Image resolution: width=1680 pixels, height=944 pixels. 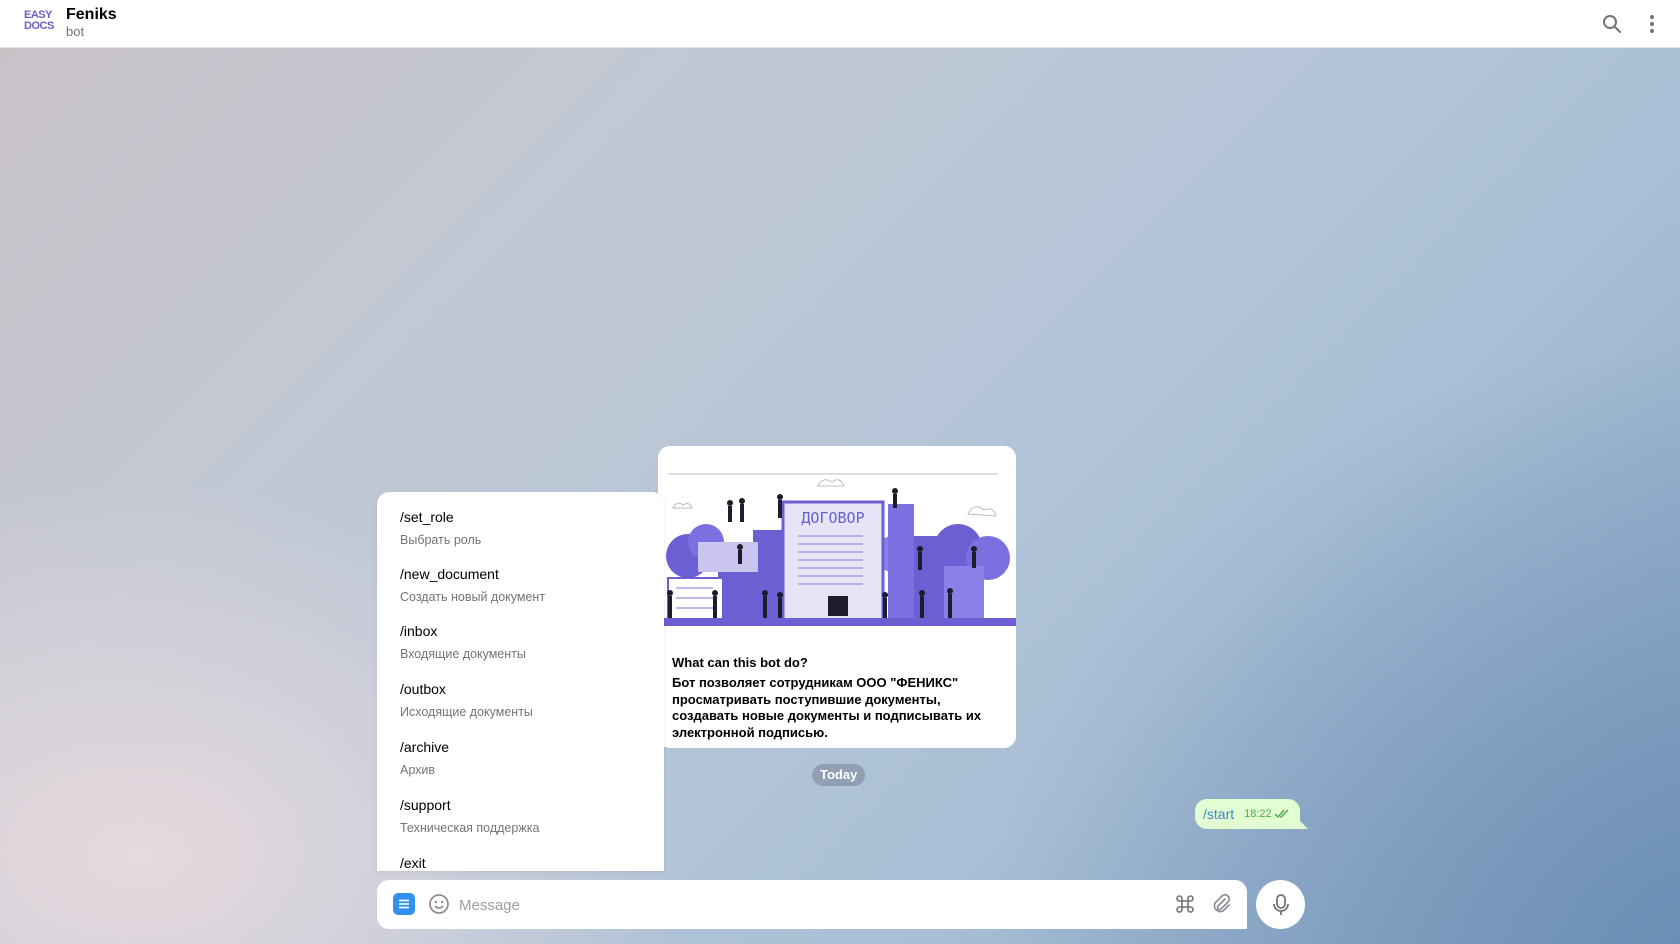 I want to click on command-description: Создать новый документ, so click(x=473, y=597).